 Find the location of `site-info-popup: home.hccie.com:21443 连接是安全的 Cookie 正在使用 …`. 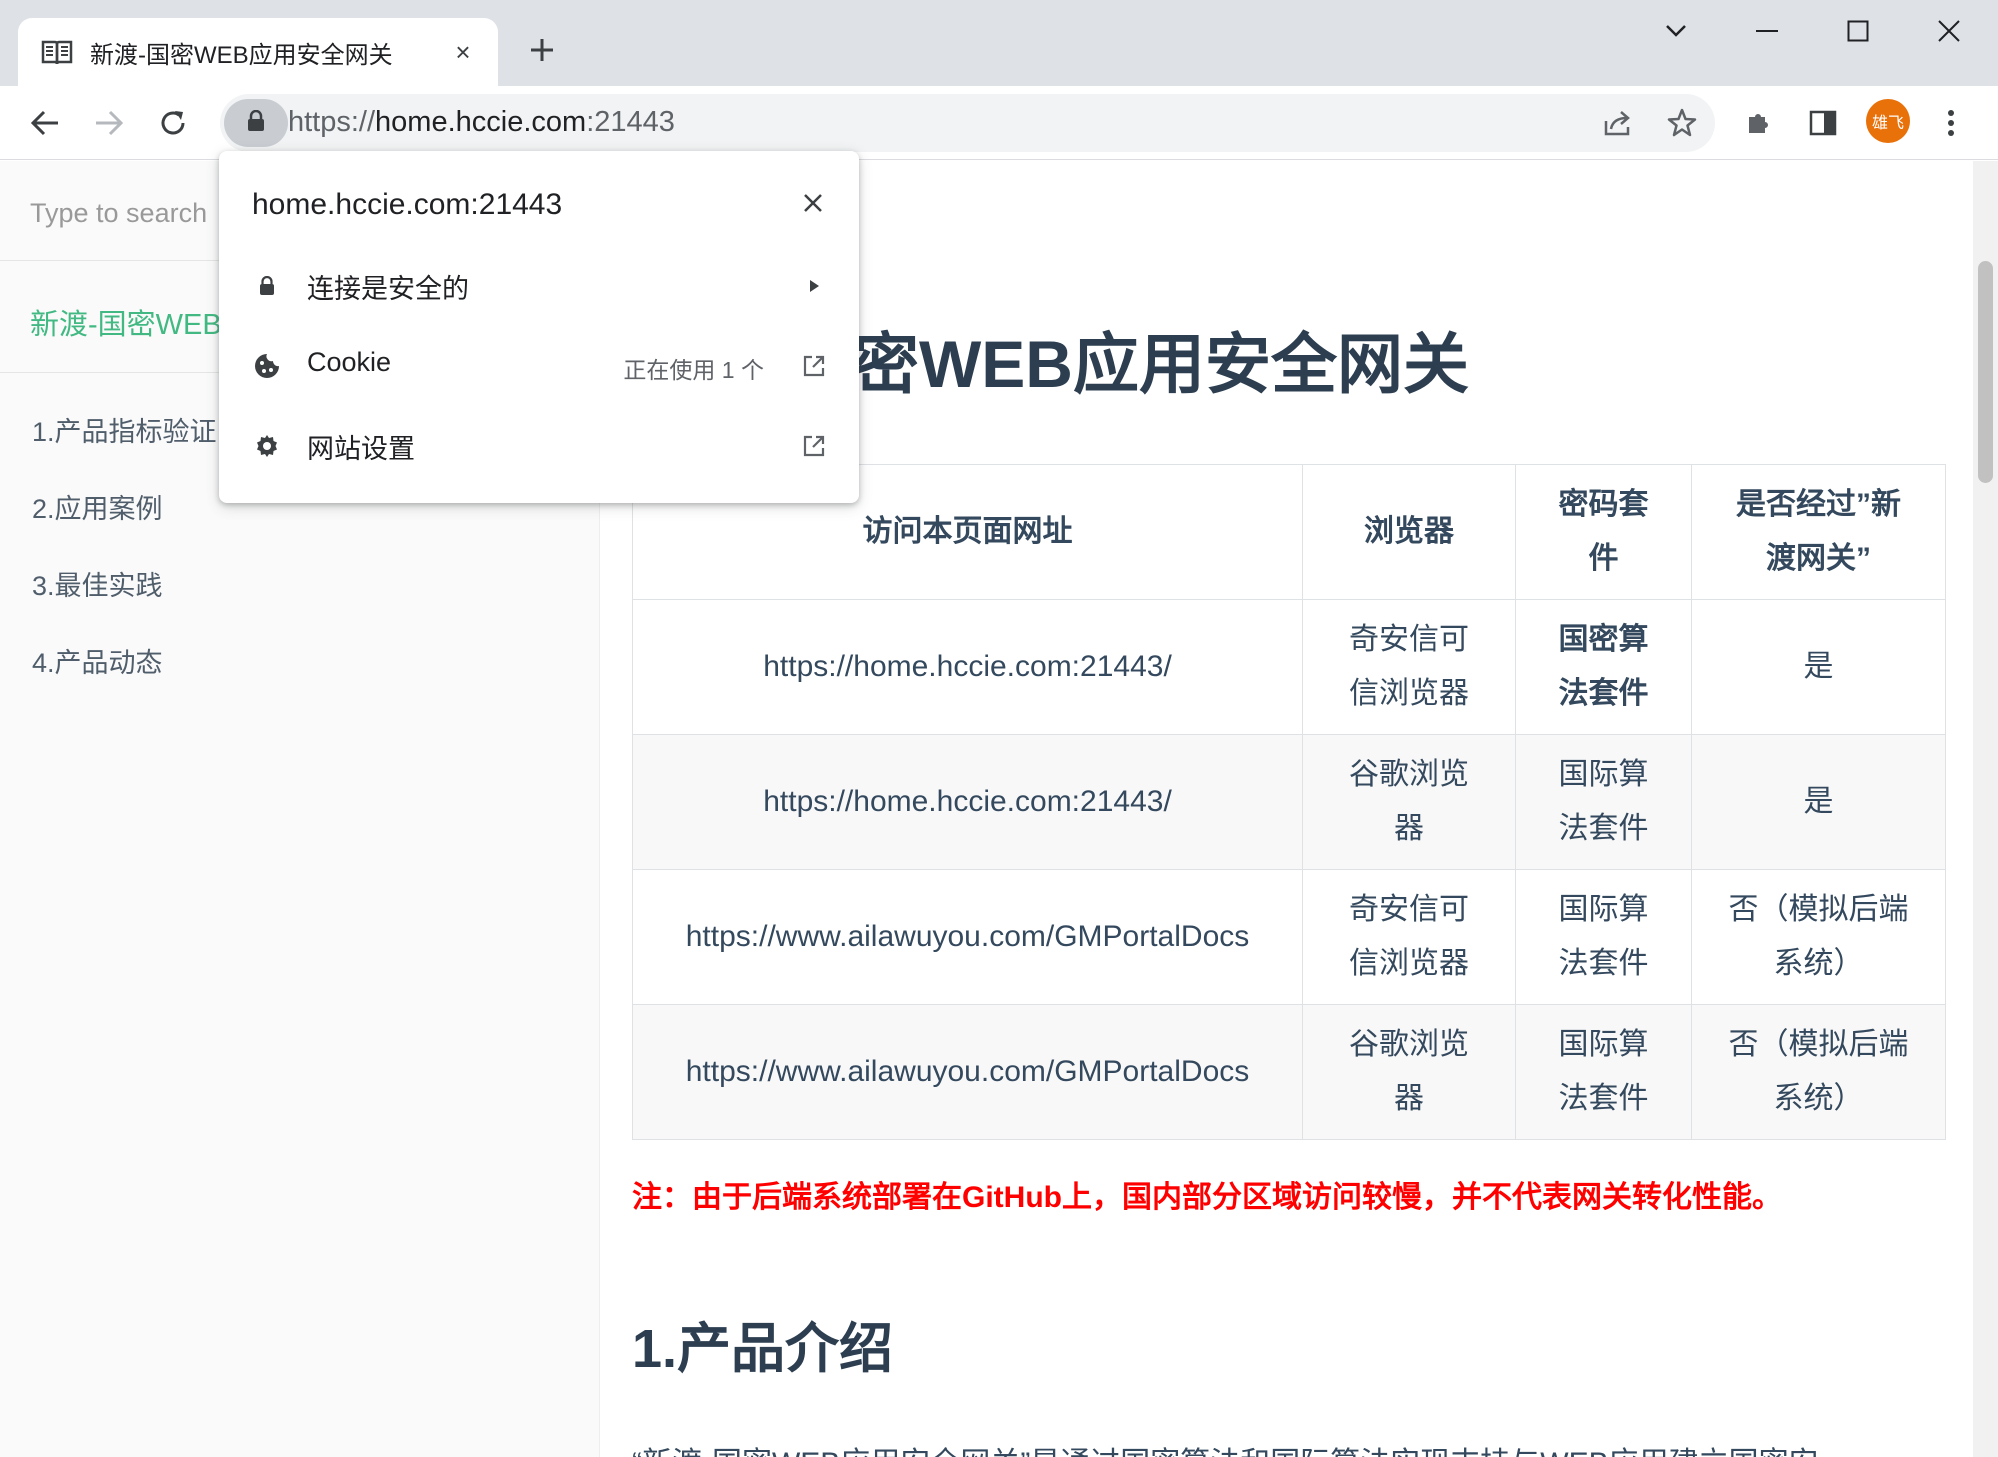

site-info-popup: home.hccie.com:21443 连接是安全的 Cookie 正在使用 … is located at coordinates (539, 327).